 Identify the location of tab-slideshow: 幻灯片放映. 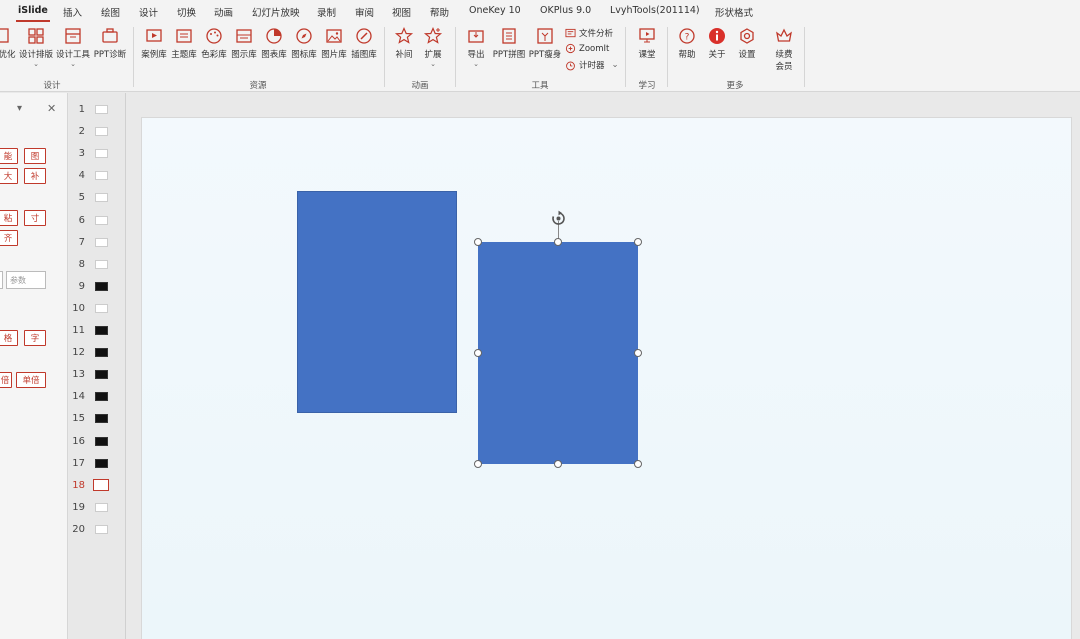
(276, 12).